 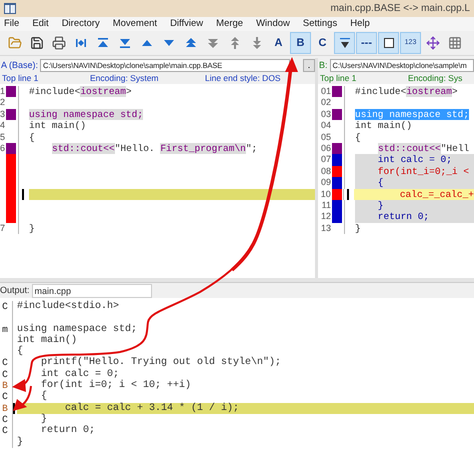 What do you see at coordinates (3, 92) in the screenshot?
I see `line-number: 1` at bounding box center [3, 92].